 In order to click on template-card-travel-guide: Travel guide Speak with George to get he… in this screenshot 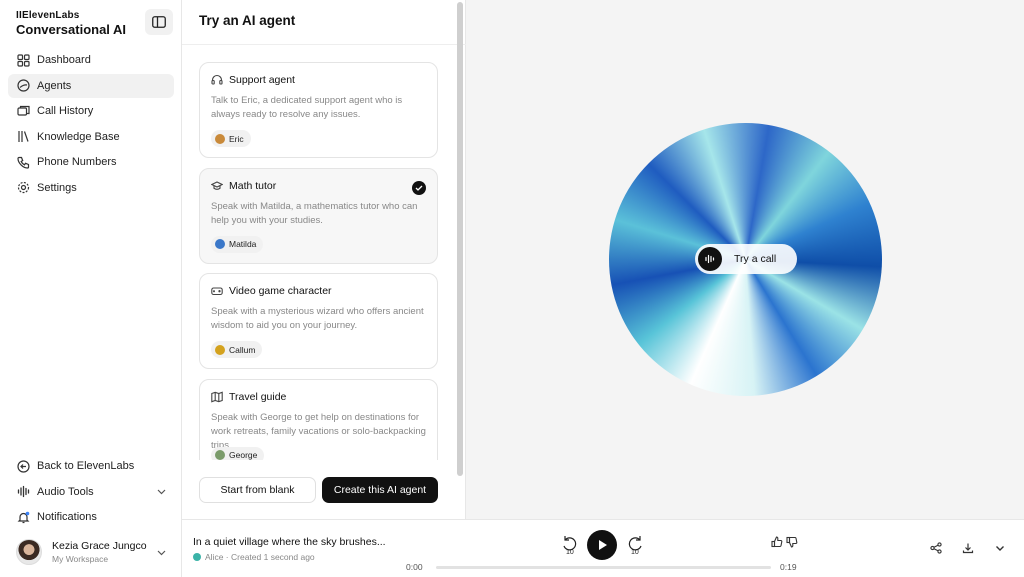, I will do `click(318, 419)`.